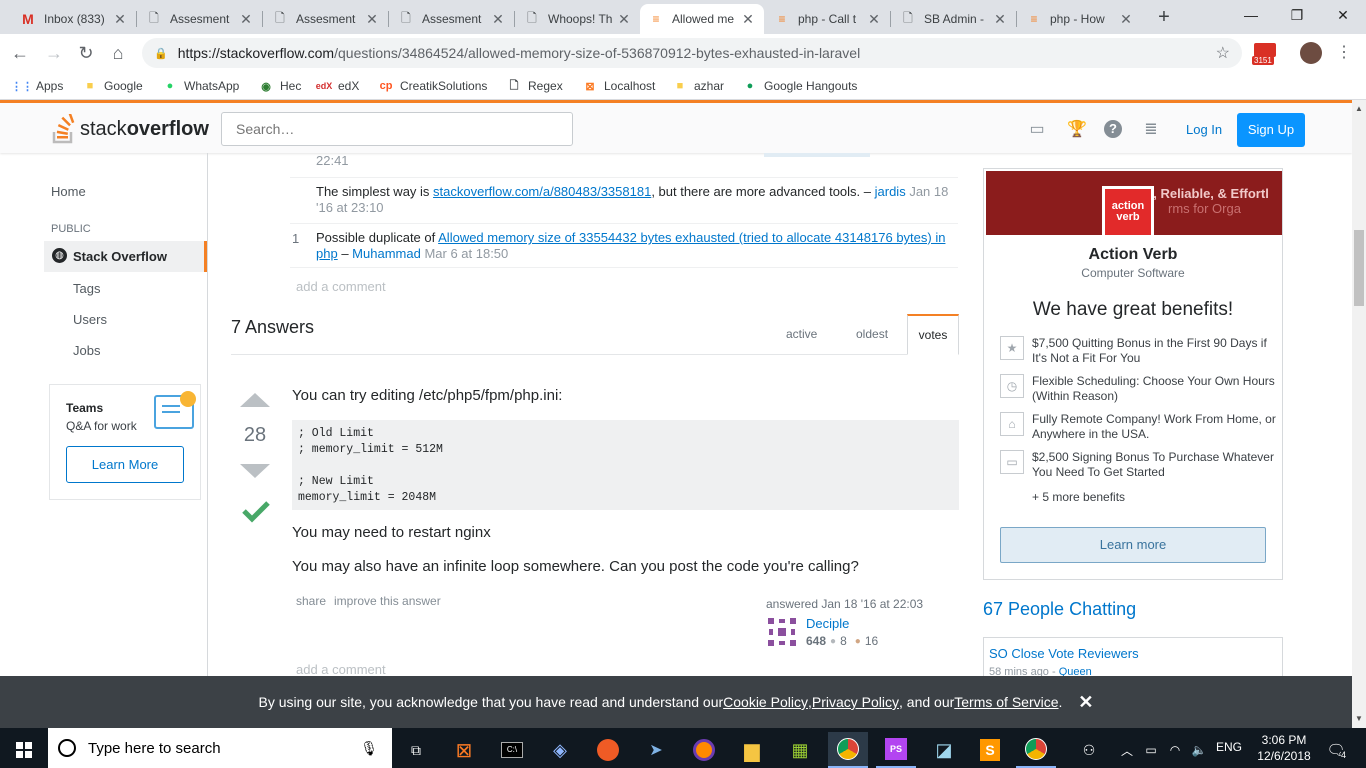 This screenshot has width=1366, height=768. I want to click on file-explorer-icon: ▆, so click(752, 750).